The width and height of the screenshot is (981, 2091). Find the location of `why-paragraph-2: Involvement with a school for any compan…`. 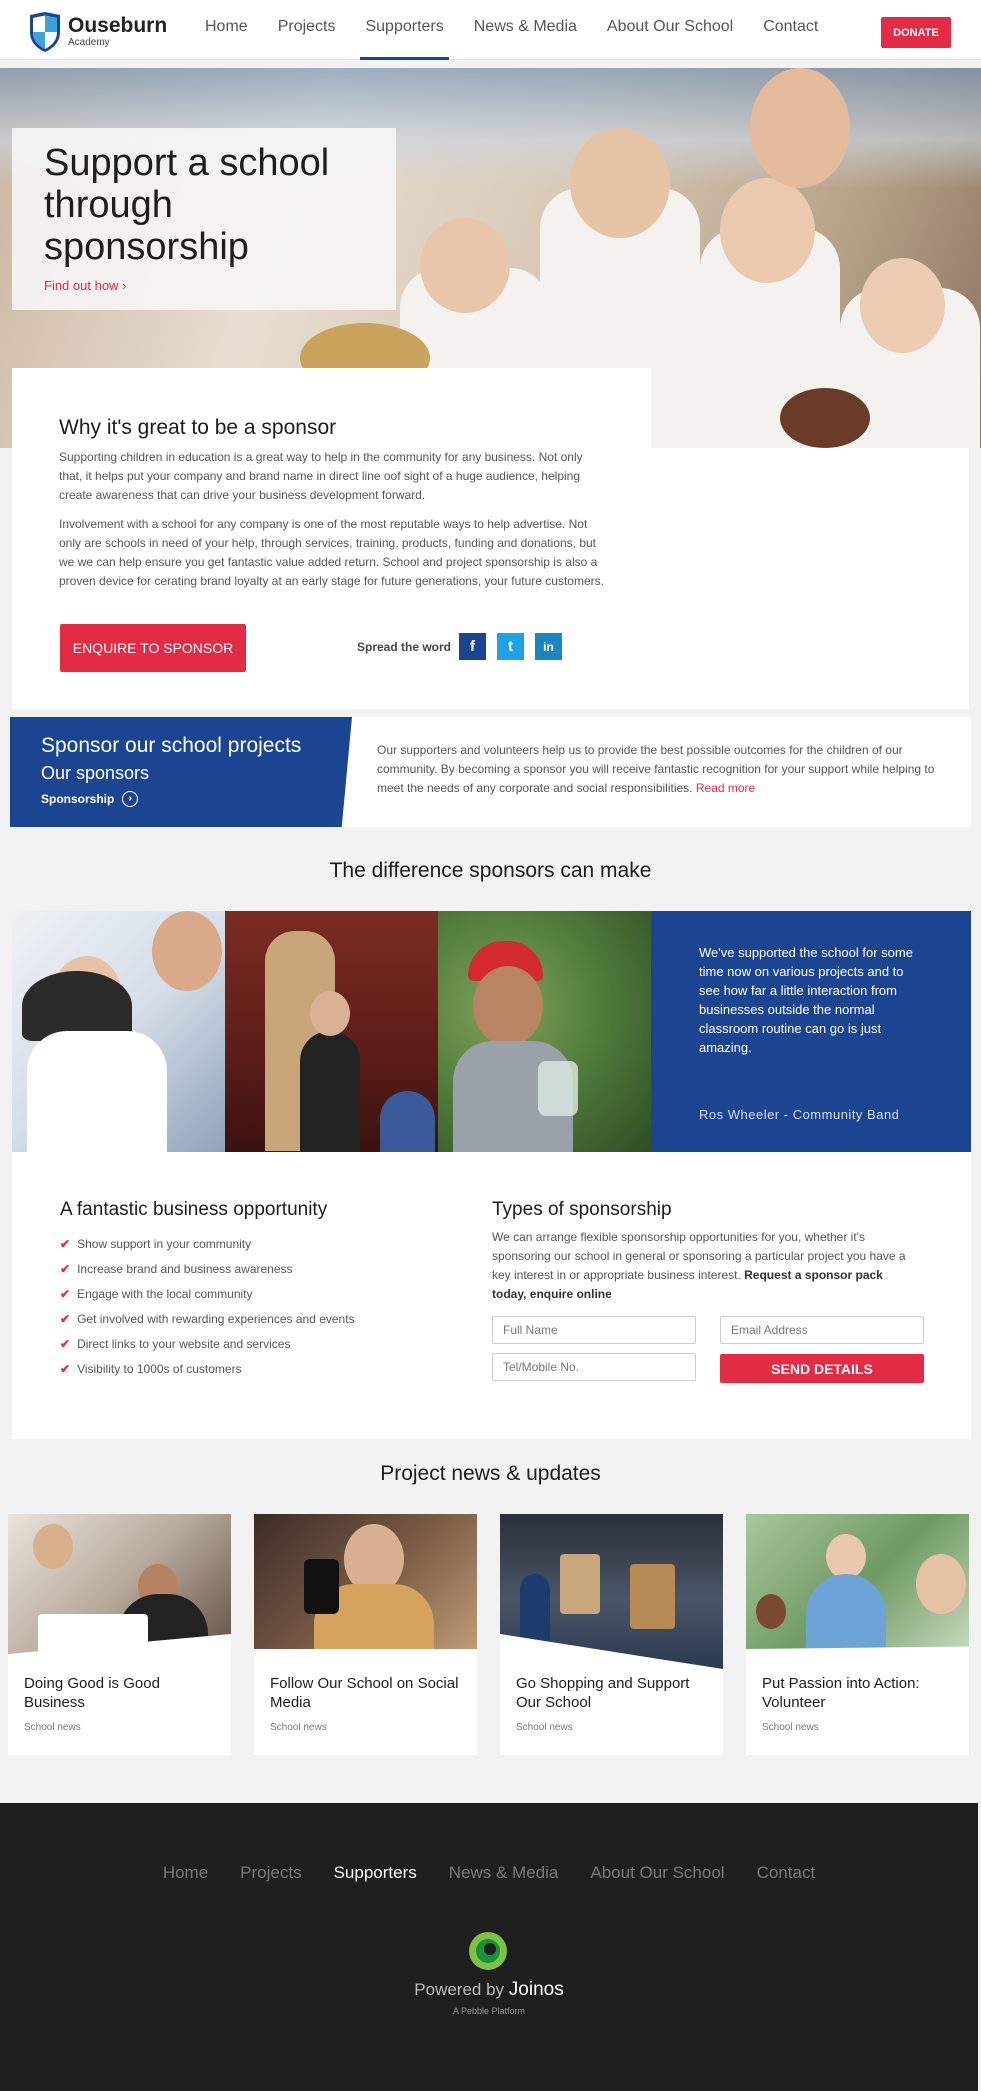

why-paragraph-2: Involvement with a school for any compan… is located at coordinates (331, 552).